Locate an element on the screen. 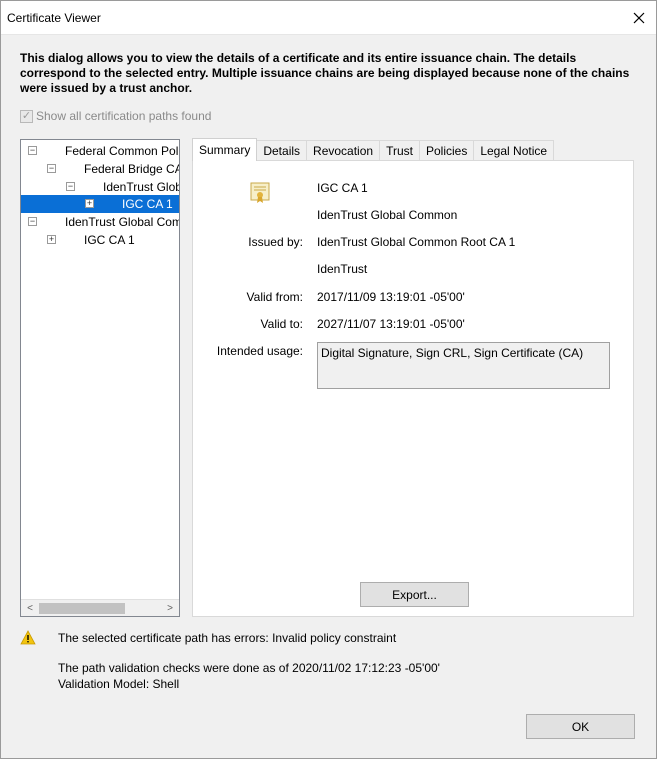 The image size is (657, 759). horizontal-scrollbar: < > is located at coordinates (100, 607).